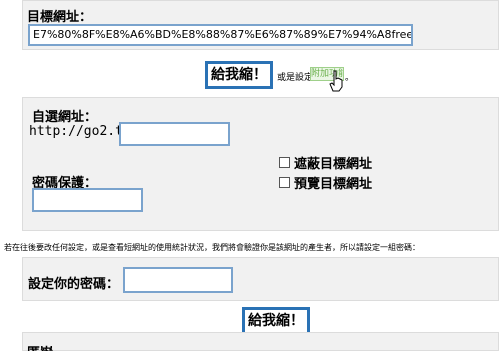 The height and width of the screenshot is (351, 499). Describe the element at coordinates (87, 200) in the screenshot. I see `password-protect-input` at that location.